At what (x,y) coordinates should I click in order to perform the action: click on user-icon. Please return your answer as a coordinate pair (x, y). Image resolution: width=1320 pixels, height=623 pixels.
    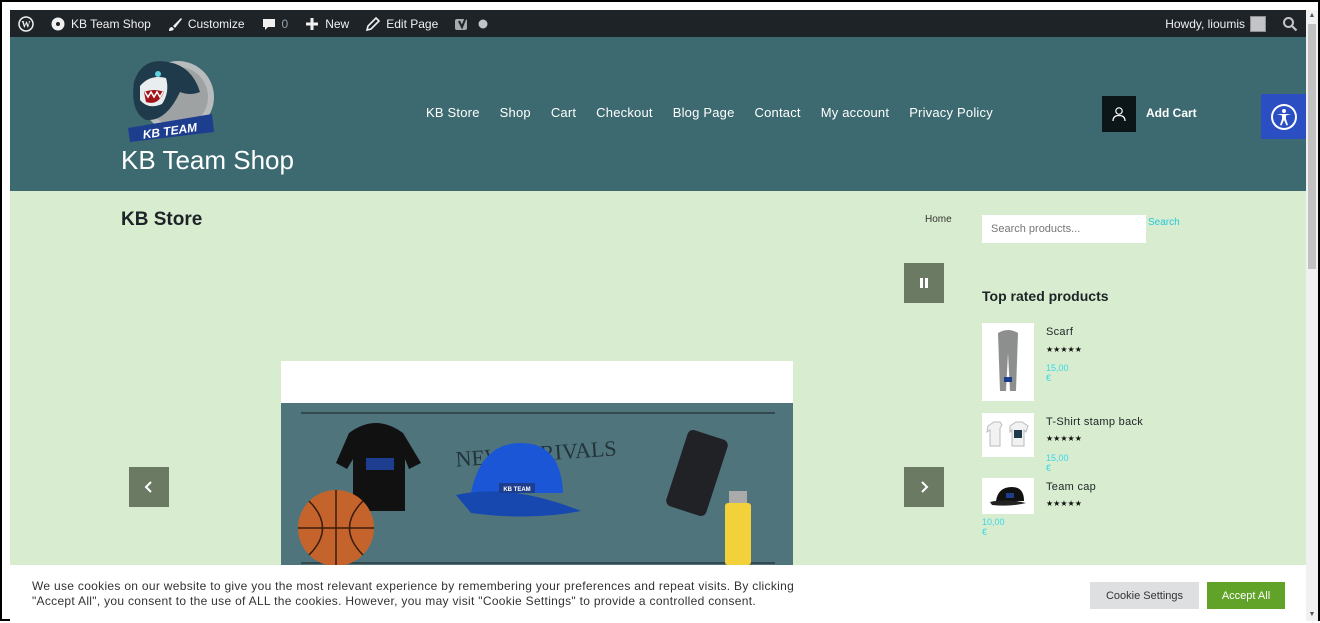
    Looking at the image, I should click on (1119, 114).